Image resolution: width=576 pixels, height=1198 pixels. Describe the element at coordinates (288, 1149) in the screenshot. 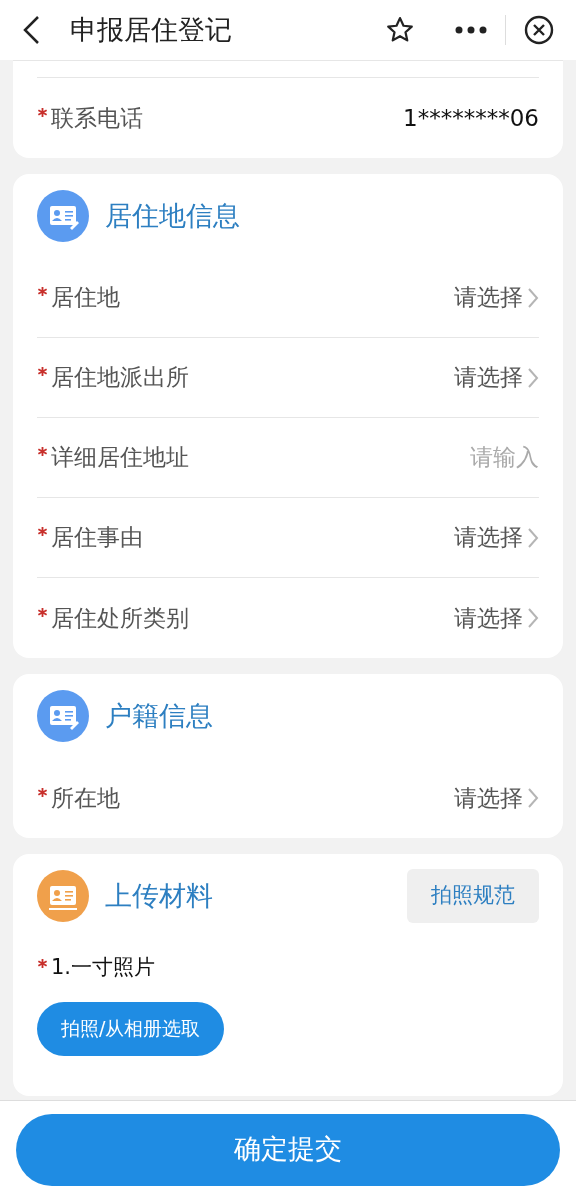

I see `submit-button: 确定提交` at that location.